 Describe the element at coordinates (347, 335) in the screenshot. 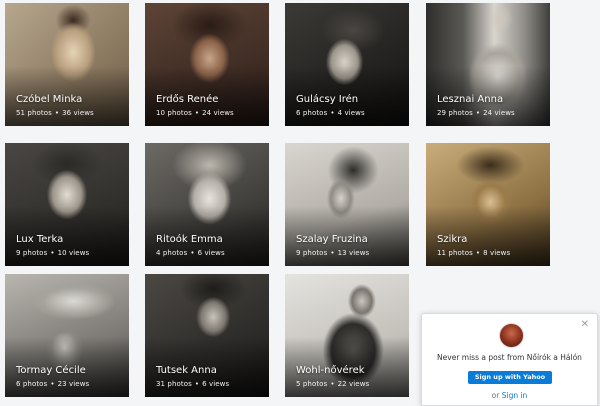

I see `album-card-wohl-novérek: Wohl-nővérek 5 photos • 22 views` at that location.